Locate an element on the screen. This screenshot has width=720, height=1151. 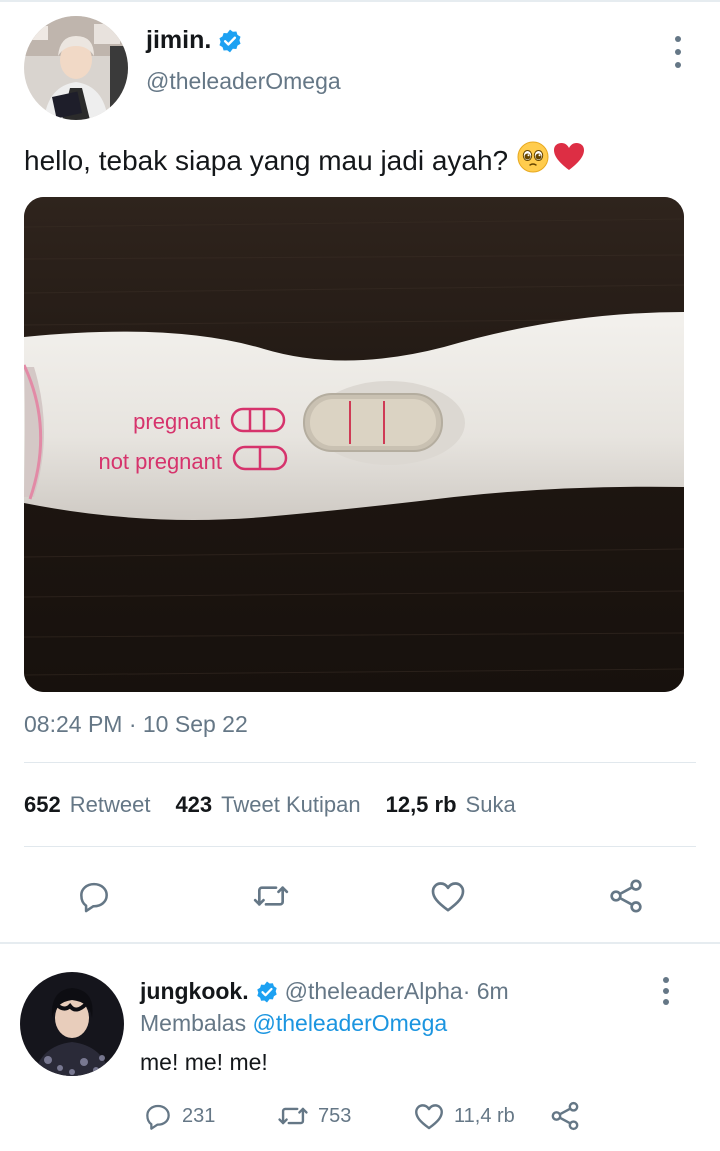
replying-prefix: Membalas is located at coordinates (193, 1023).